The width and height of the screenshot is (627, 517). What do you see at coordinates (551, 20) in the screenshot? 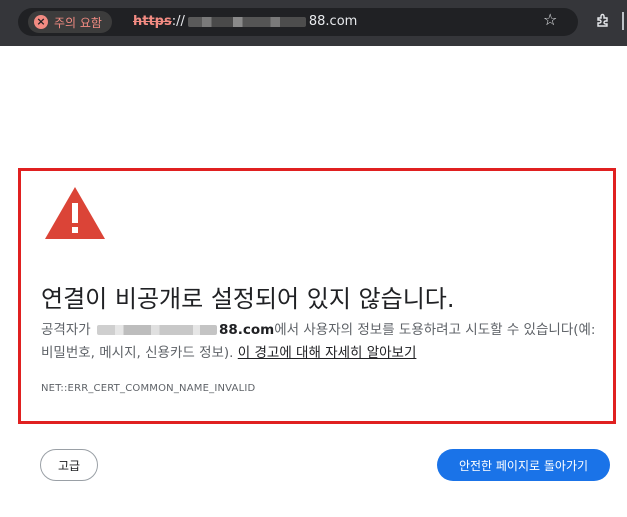
I see `star-icon: ☆` at bounding box center [551, 20].